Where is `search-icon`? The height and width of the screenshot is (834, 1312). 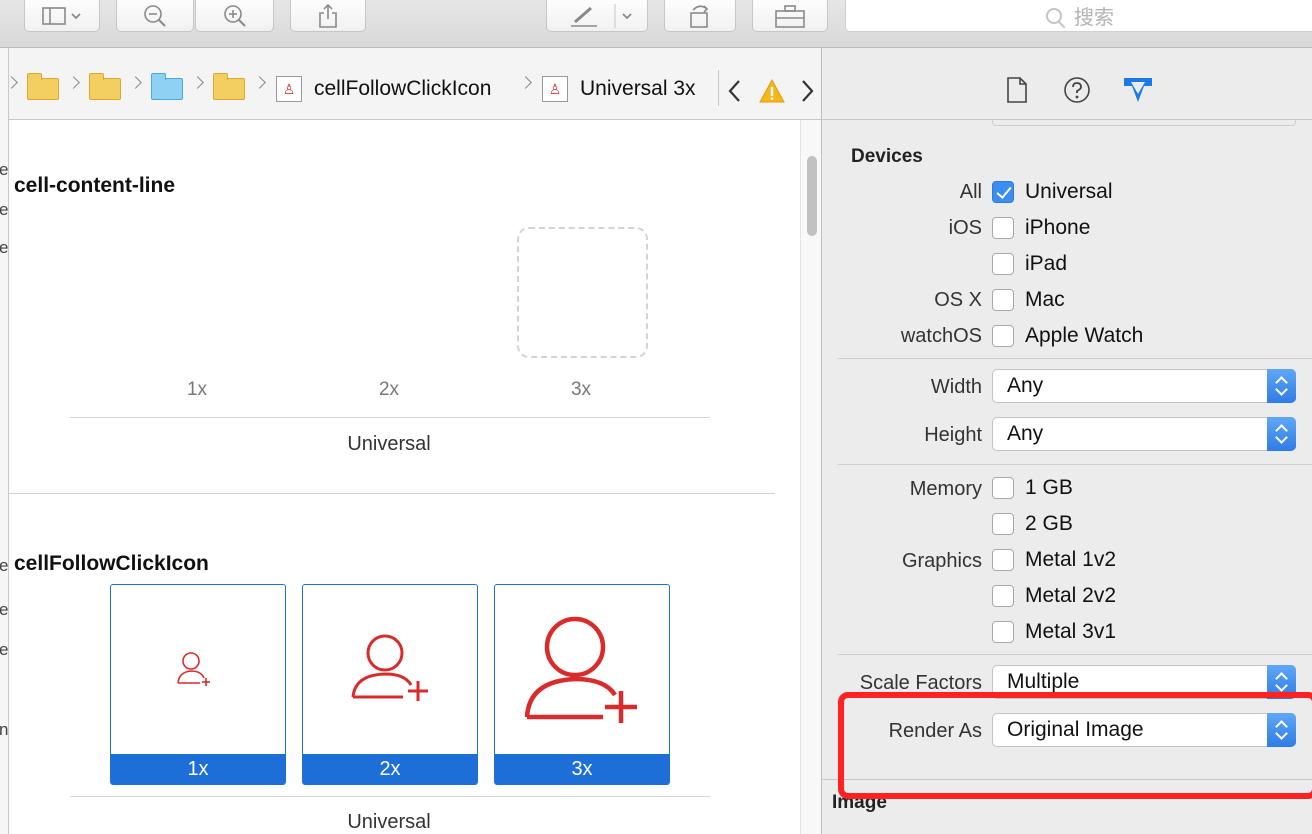
search-icon is located at coordinates (1054, 15).